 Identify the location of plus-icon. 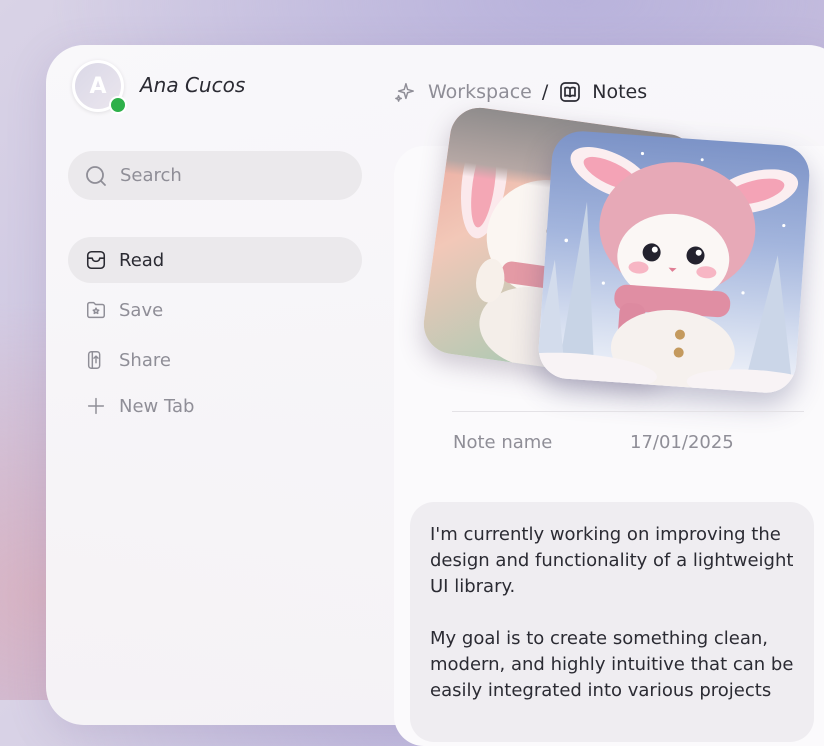
(96, 406).